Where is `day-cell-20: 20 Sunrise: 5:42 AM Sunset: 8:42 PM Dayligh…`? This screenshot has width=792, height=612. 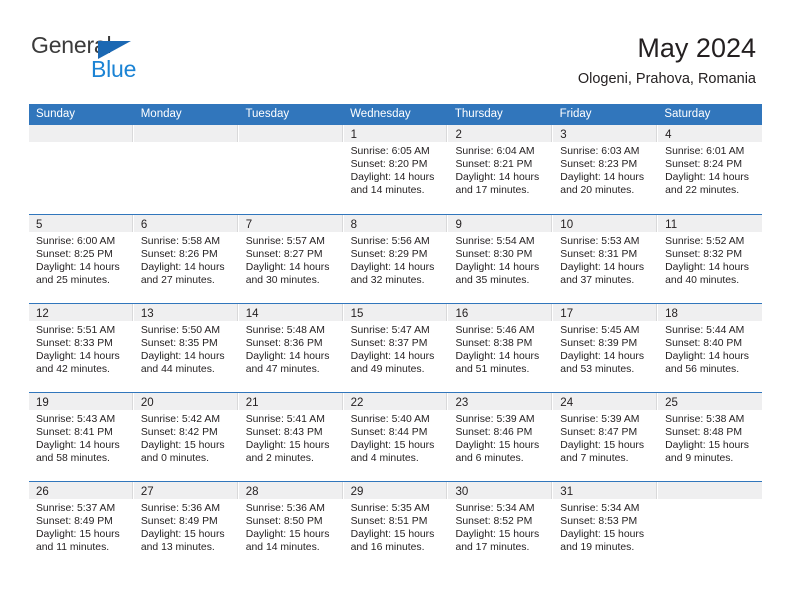 day-cell-20: 20 Sunrise: 5:42 AM Sunset: 8:42 PM Dayligh… is located at coordinates (186, 437).